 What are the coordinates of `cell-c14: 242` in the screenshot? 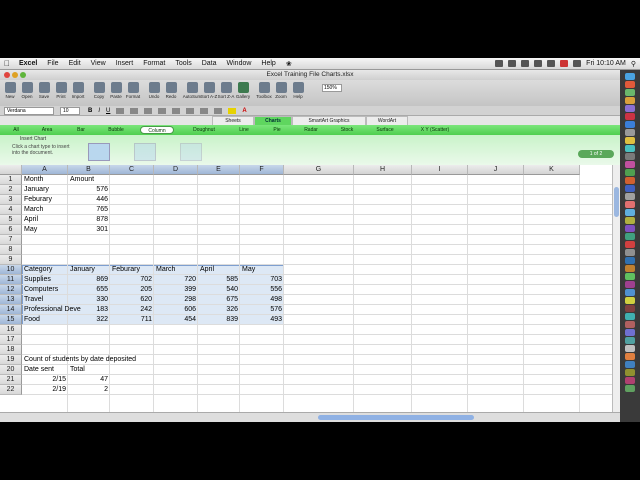 It's located at (132, 310).